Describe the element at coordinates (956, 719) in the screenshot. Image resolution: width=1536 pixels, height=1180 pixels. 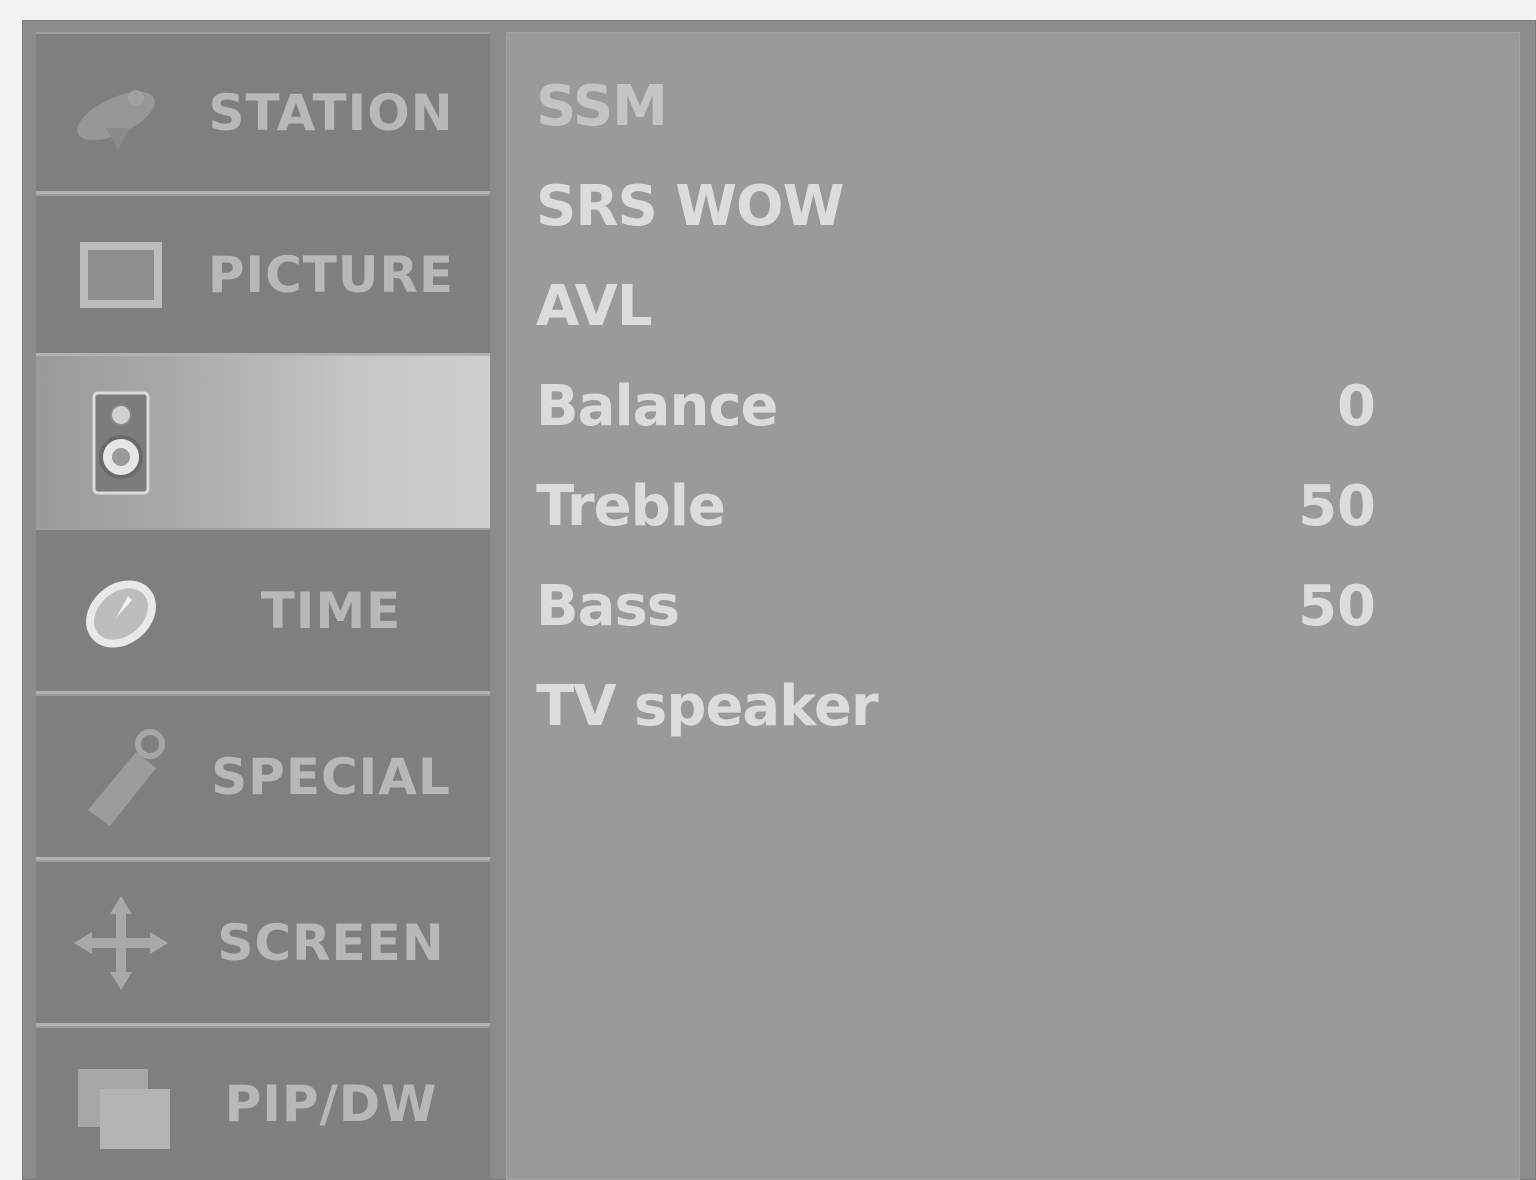
I see `menu-item-tv-speaker: TV speaker` at that location.